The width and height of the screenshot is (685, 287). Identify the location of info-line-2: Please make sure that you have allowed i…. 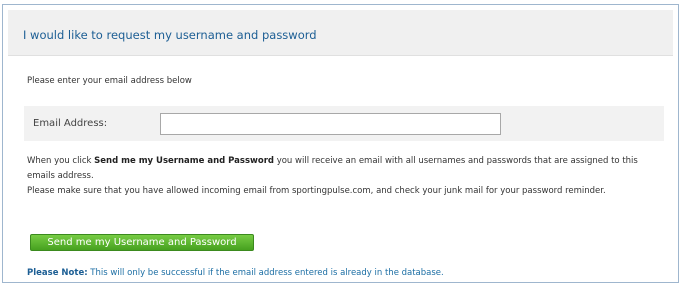
(316, 191).